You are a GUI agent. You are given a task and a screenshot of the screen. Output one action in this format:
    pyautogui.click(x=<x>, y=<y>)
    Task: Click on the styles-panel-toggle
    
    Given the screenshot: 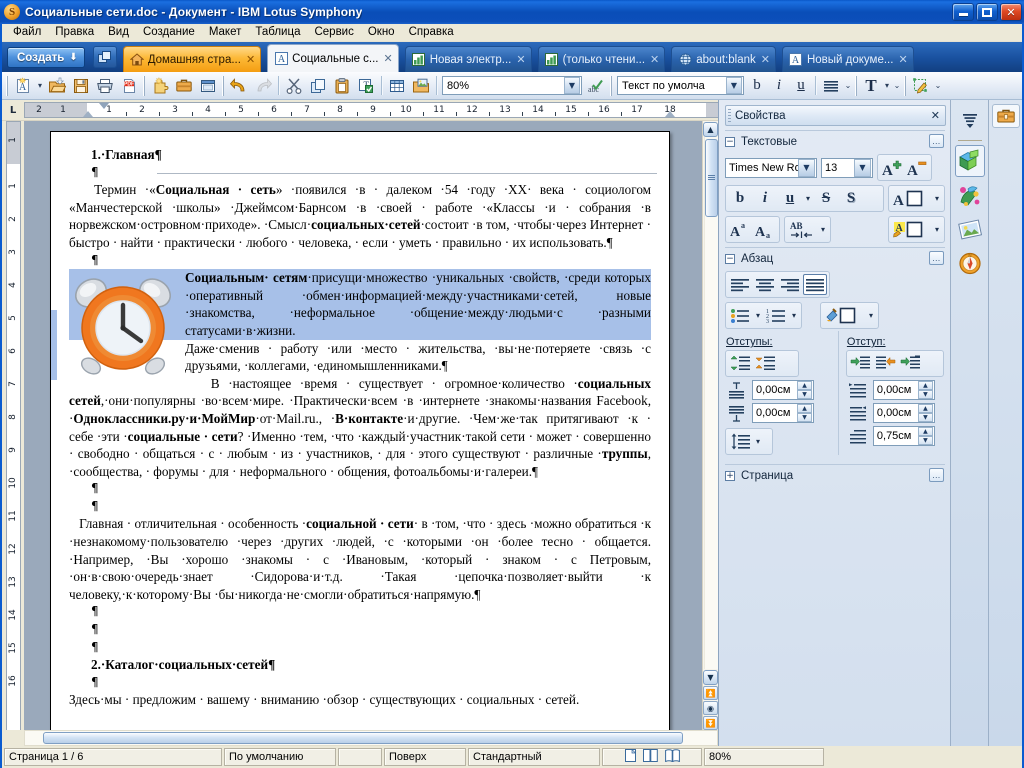 What is the action you would take?
    pyautogui.click(x=970, y=195)
    